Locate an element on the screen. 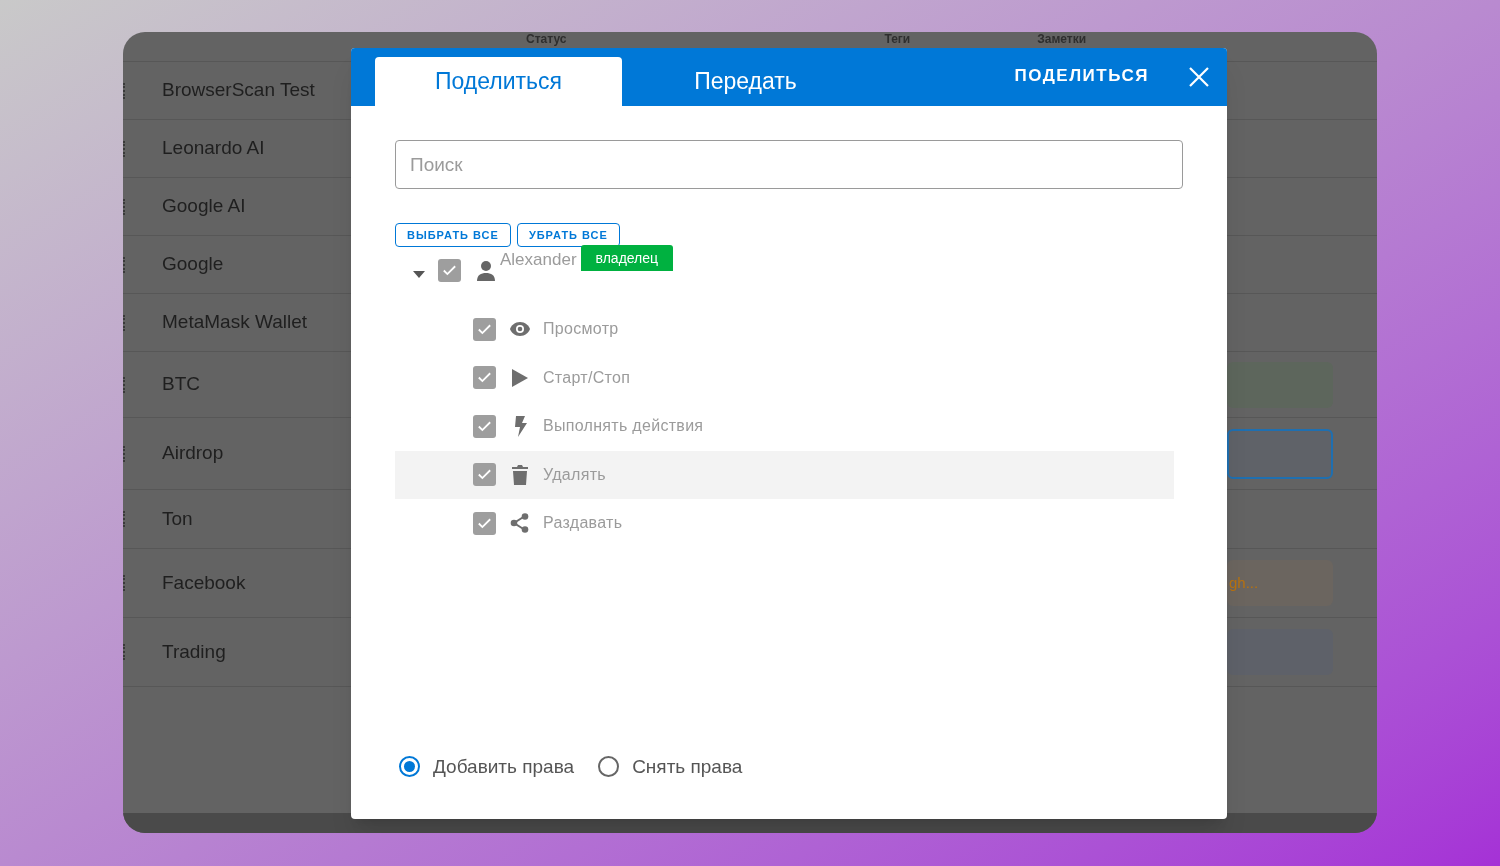  search-field: Поиск is located at coordinates (789, 164).